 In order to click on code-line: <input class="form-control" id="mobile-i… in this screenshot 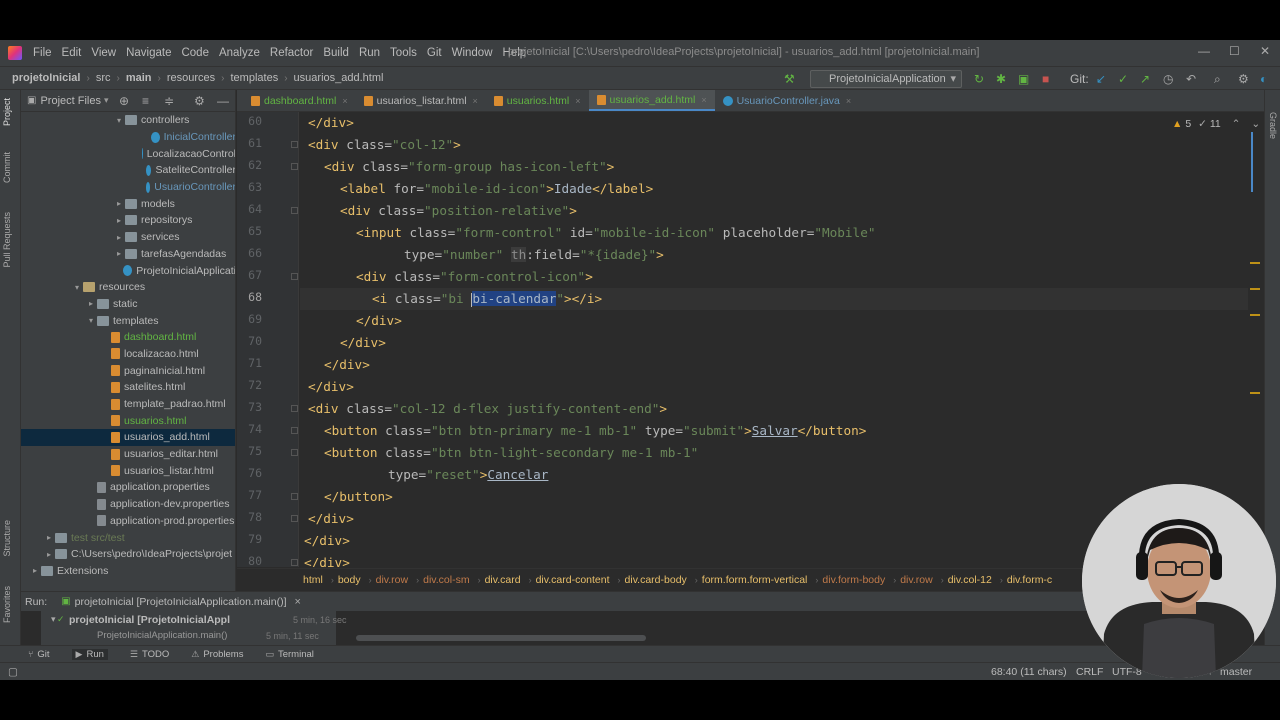, I will do `click(589, 233)`.